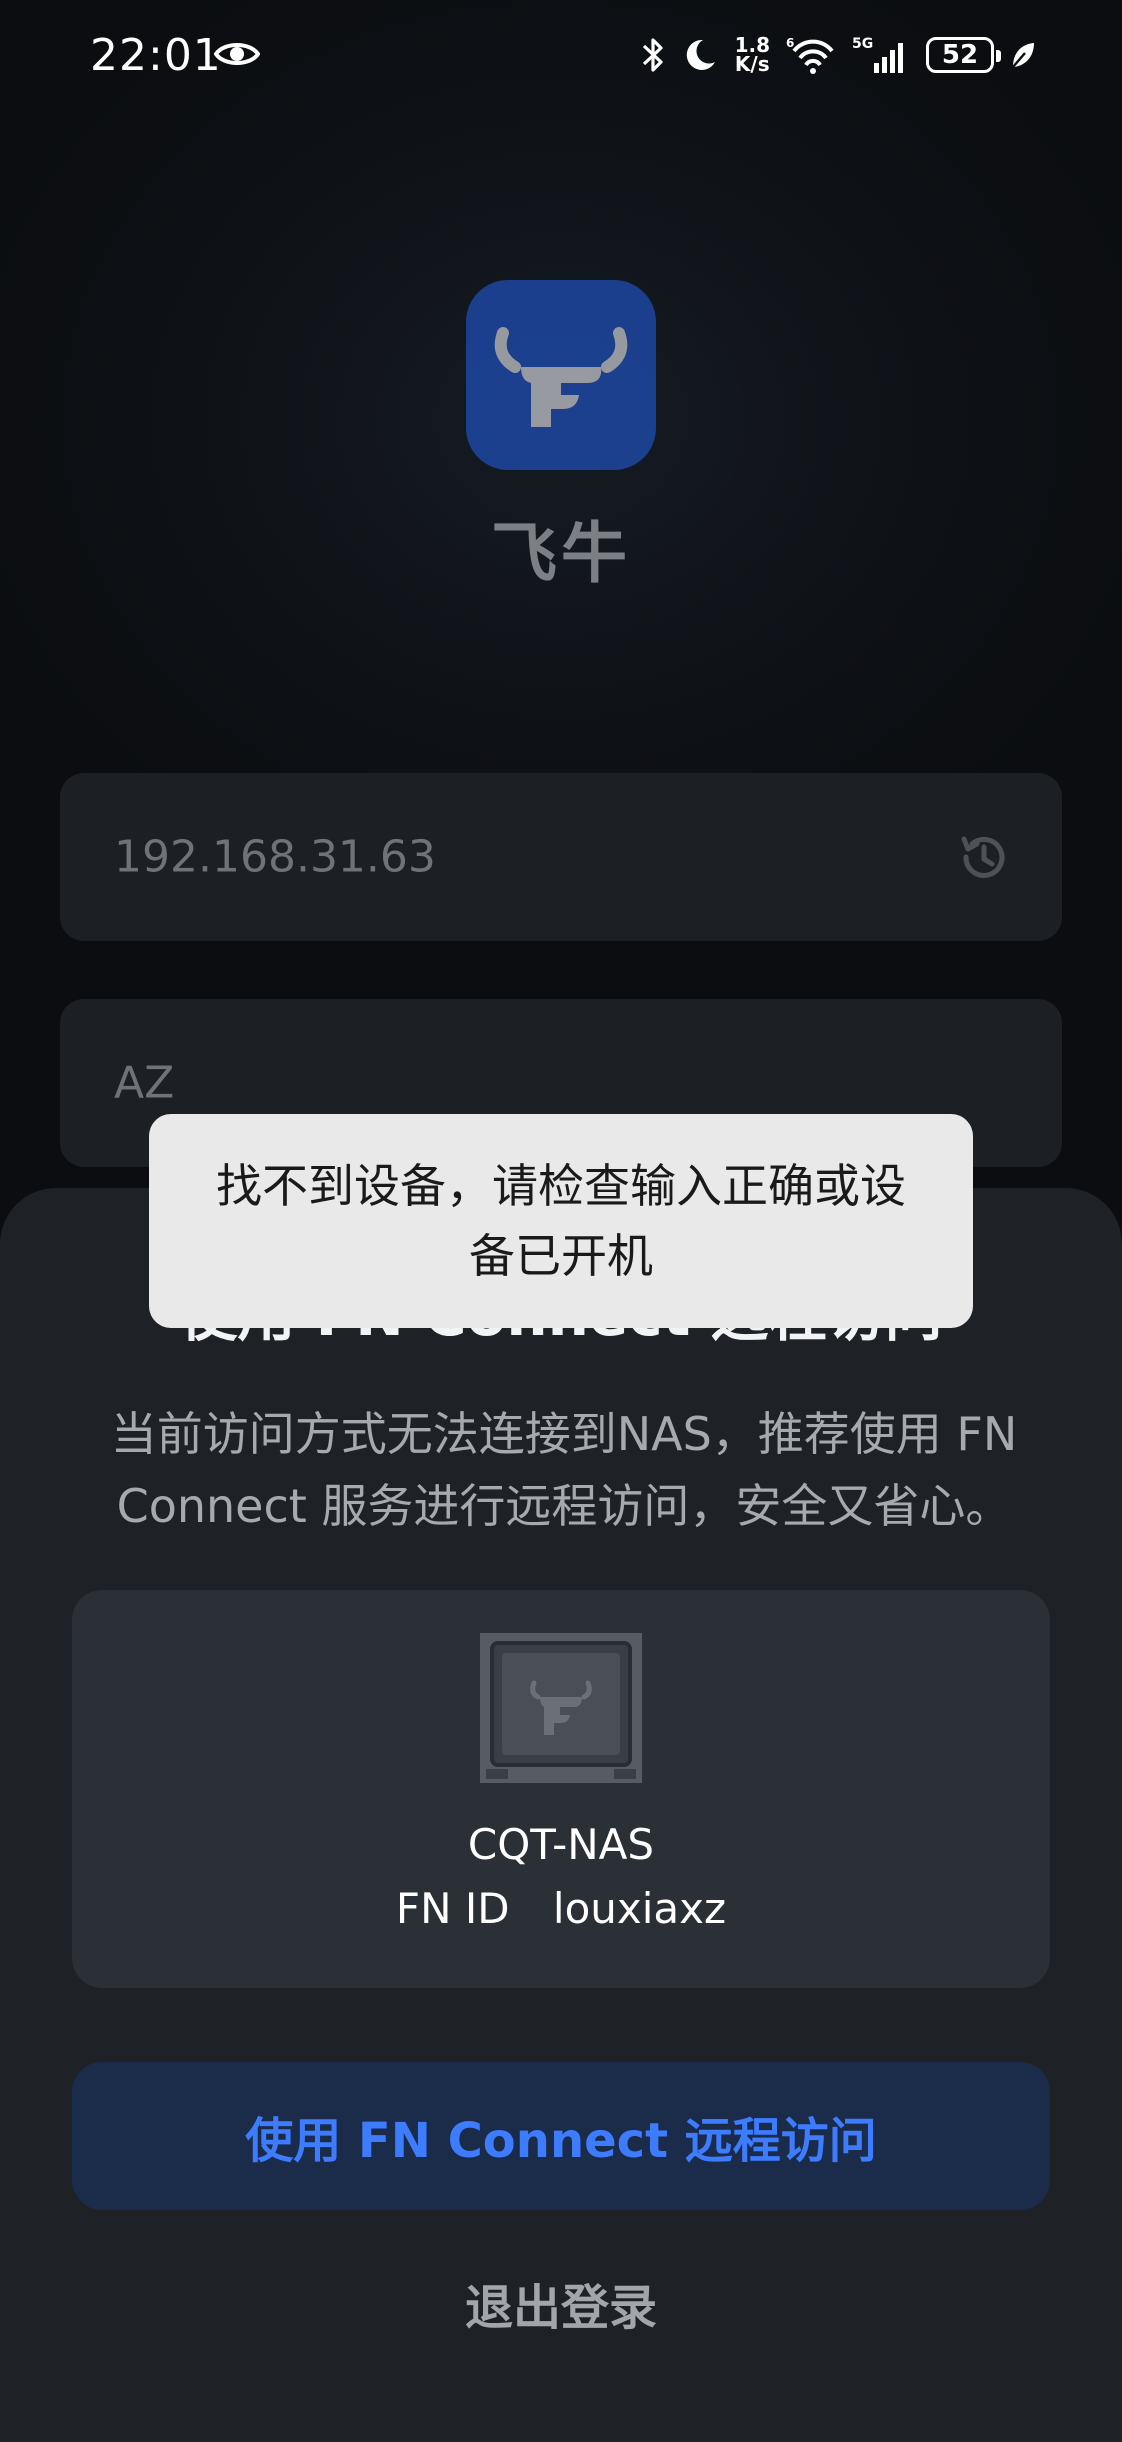  Describe the element at coordinates (862, 44) in the screenshot. I see `svg-text: 5G` at that location.